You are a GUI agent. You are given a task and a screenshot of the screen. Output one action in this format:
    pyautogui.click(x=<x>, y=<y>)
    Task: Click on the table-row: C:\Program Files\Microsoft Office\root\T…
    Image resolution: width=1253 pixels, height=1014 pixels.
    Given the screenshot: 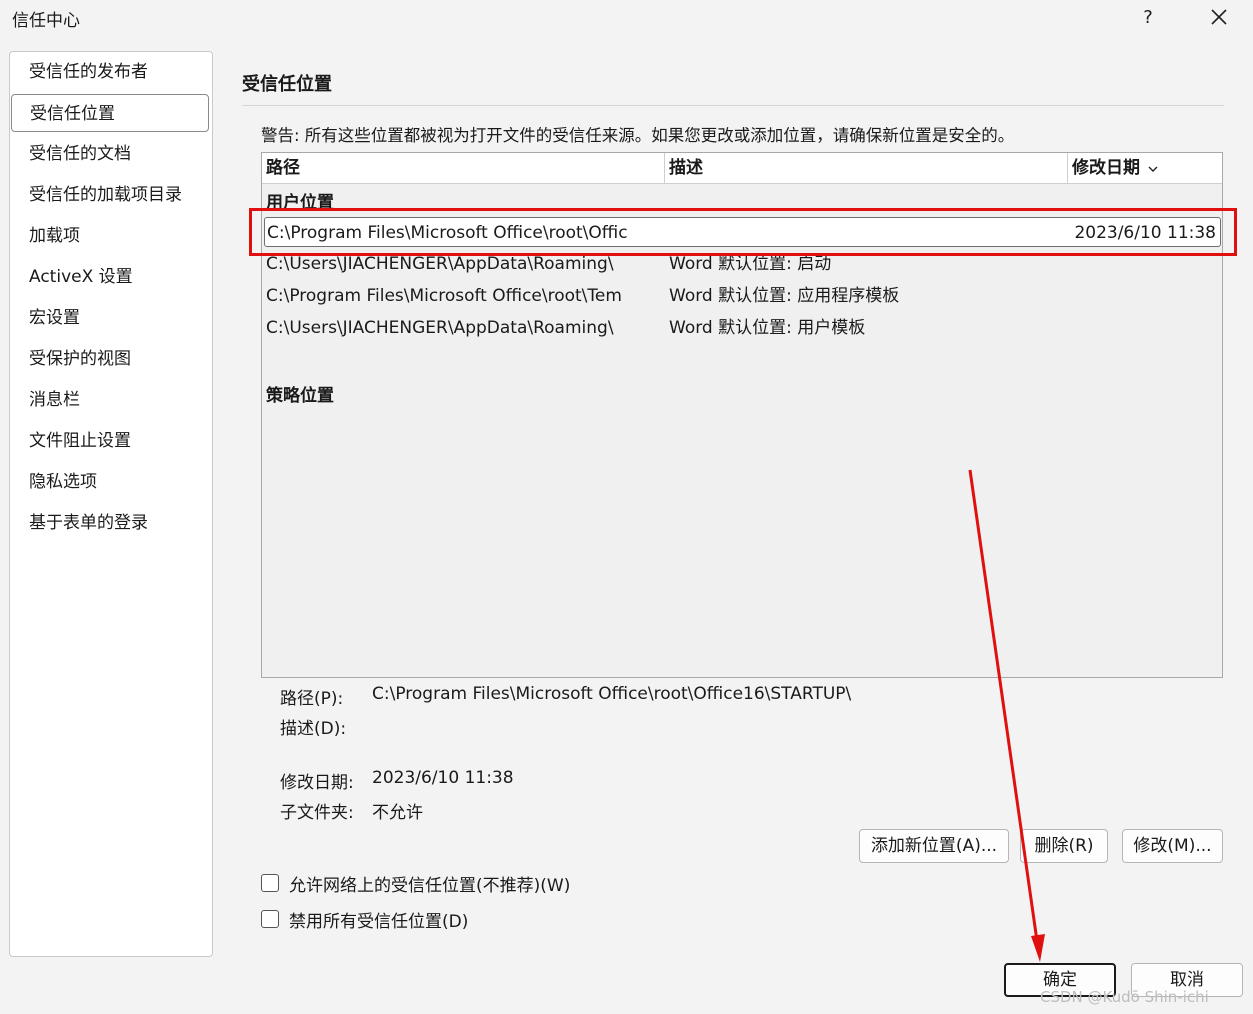 What is the action you would take?
    pyautogui.click(x=742, y=296)
    